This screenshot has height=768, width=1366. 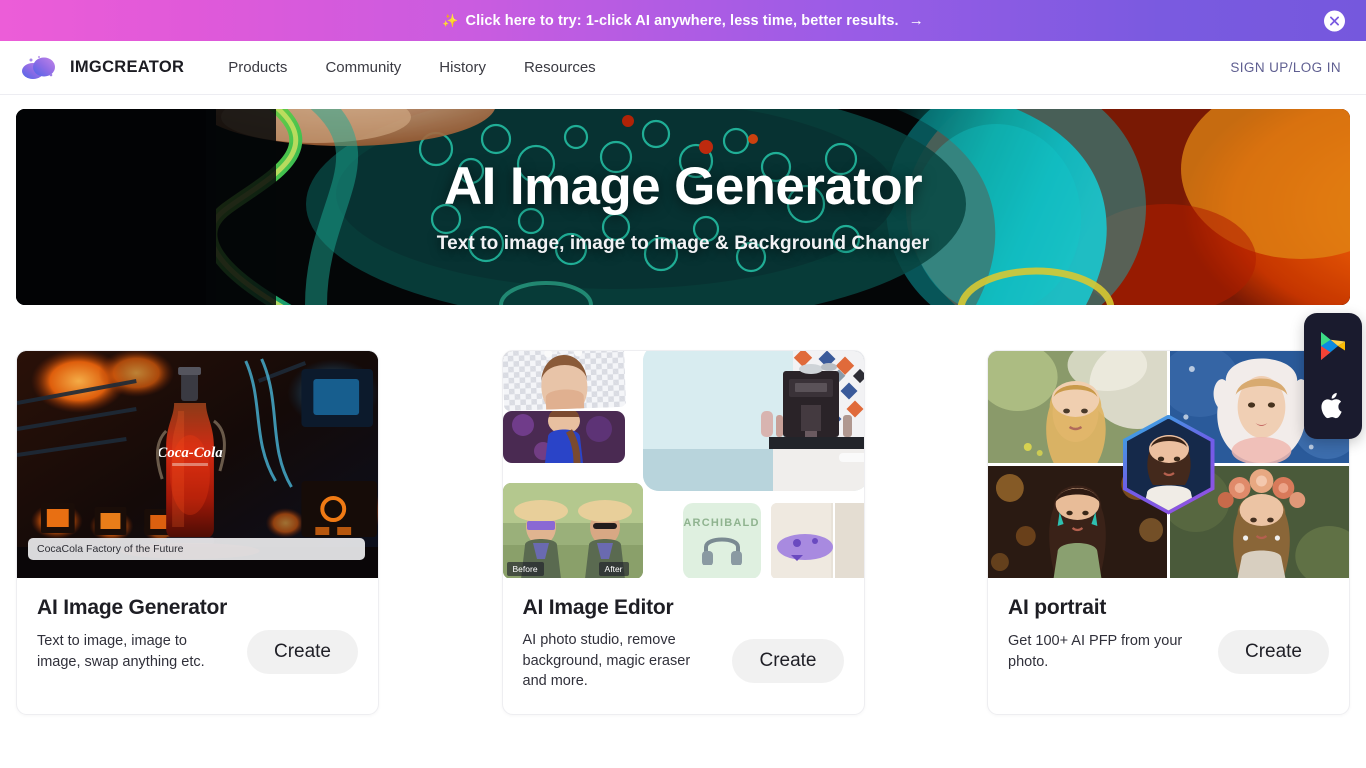 I want to click on nav-item-resources: Resources, so click(x=560, y=67).